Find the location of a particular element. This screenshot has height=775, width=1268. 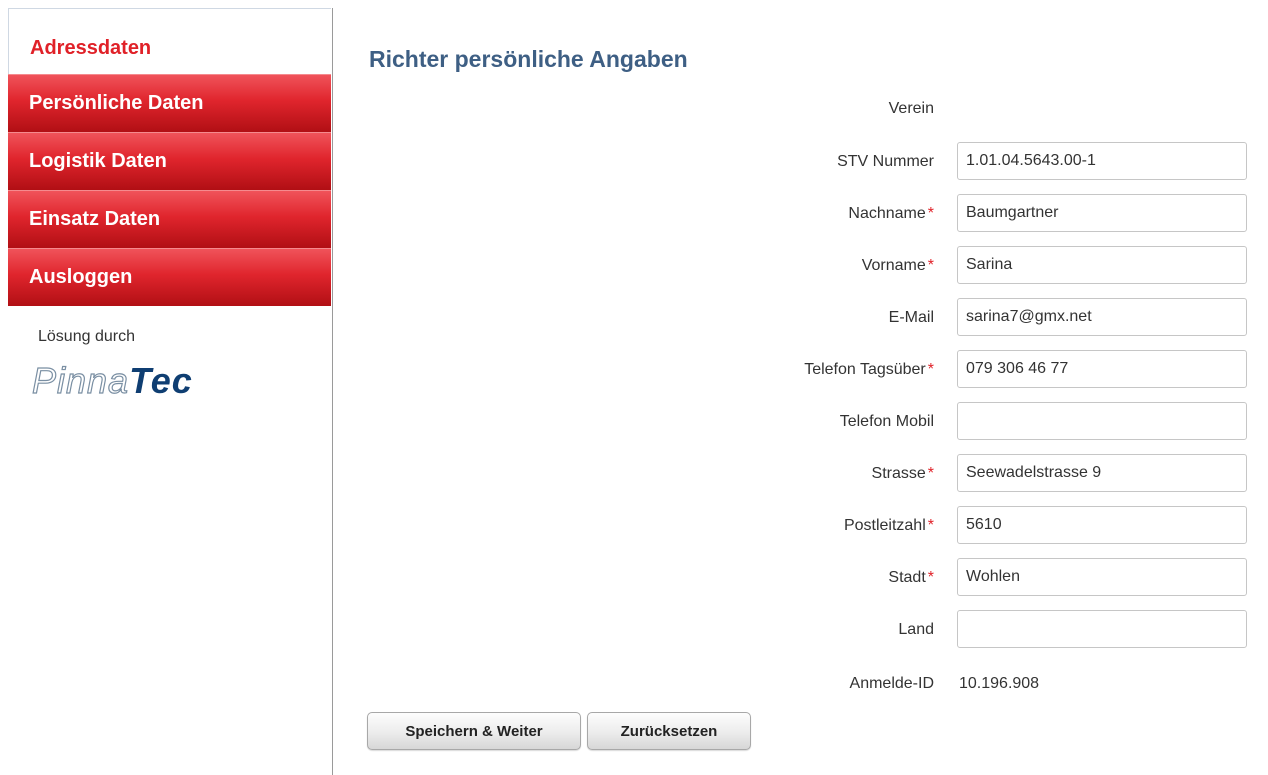

vorname-label: Vorname * is located at coordinates (784, 266).